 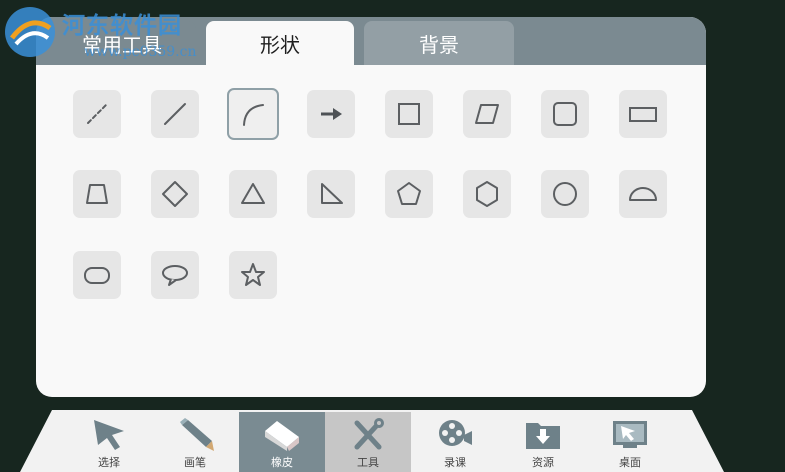 I want to click on shape-hexagon-button, so click(x=487, y=194).